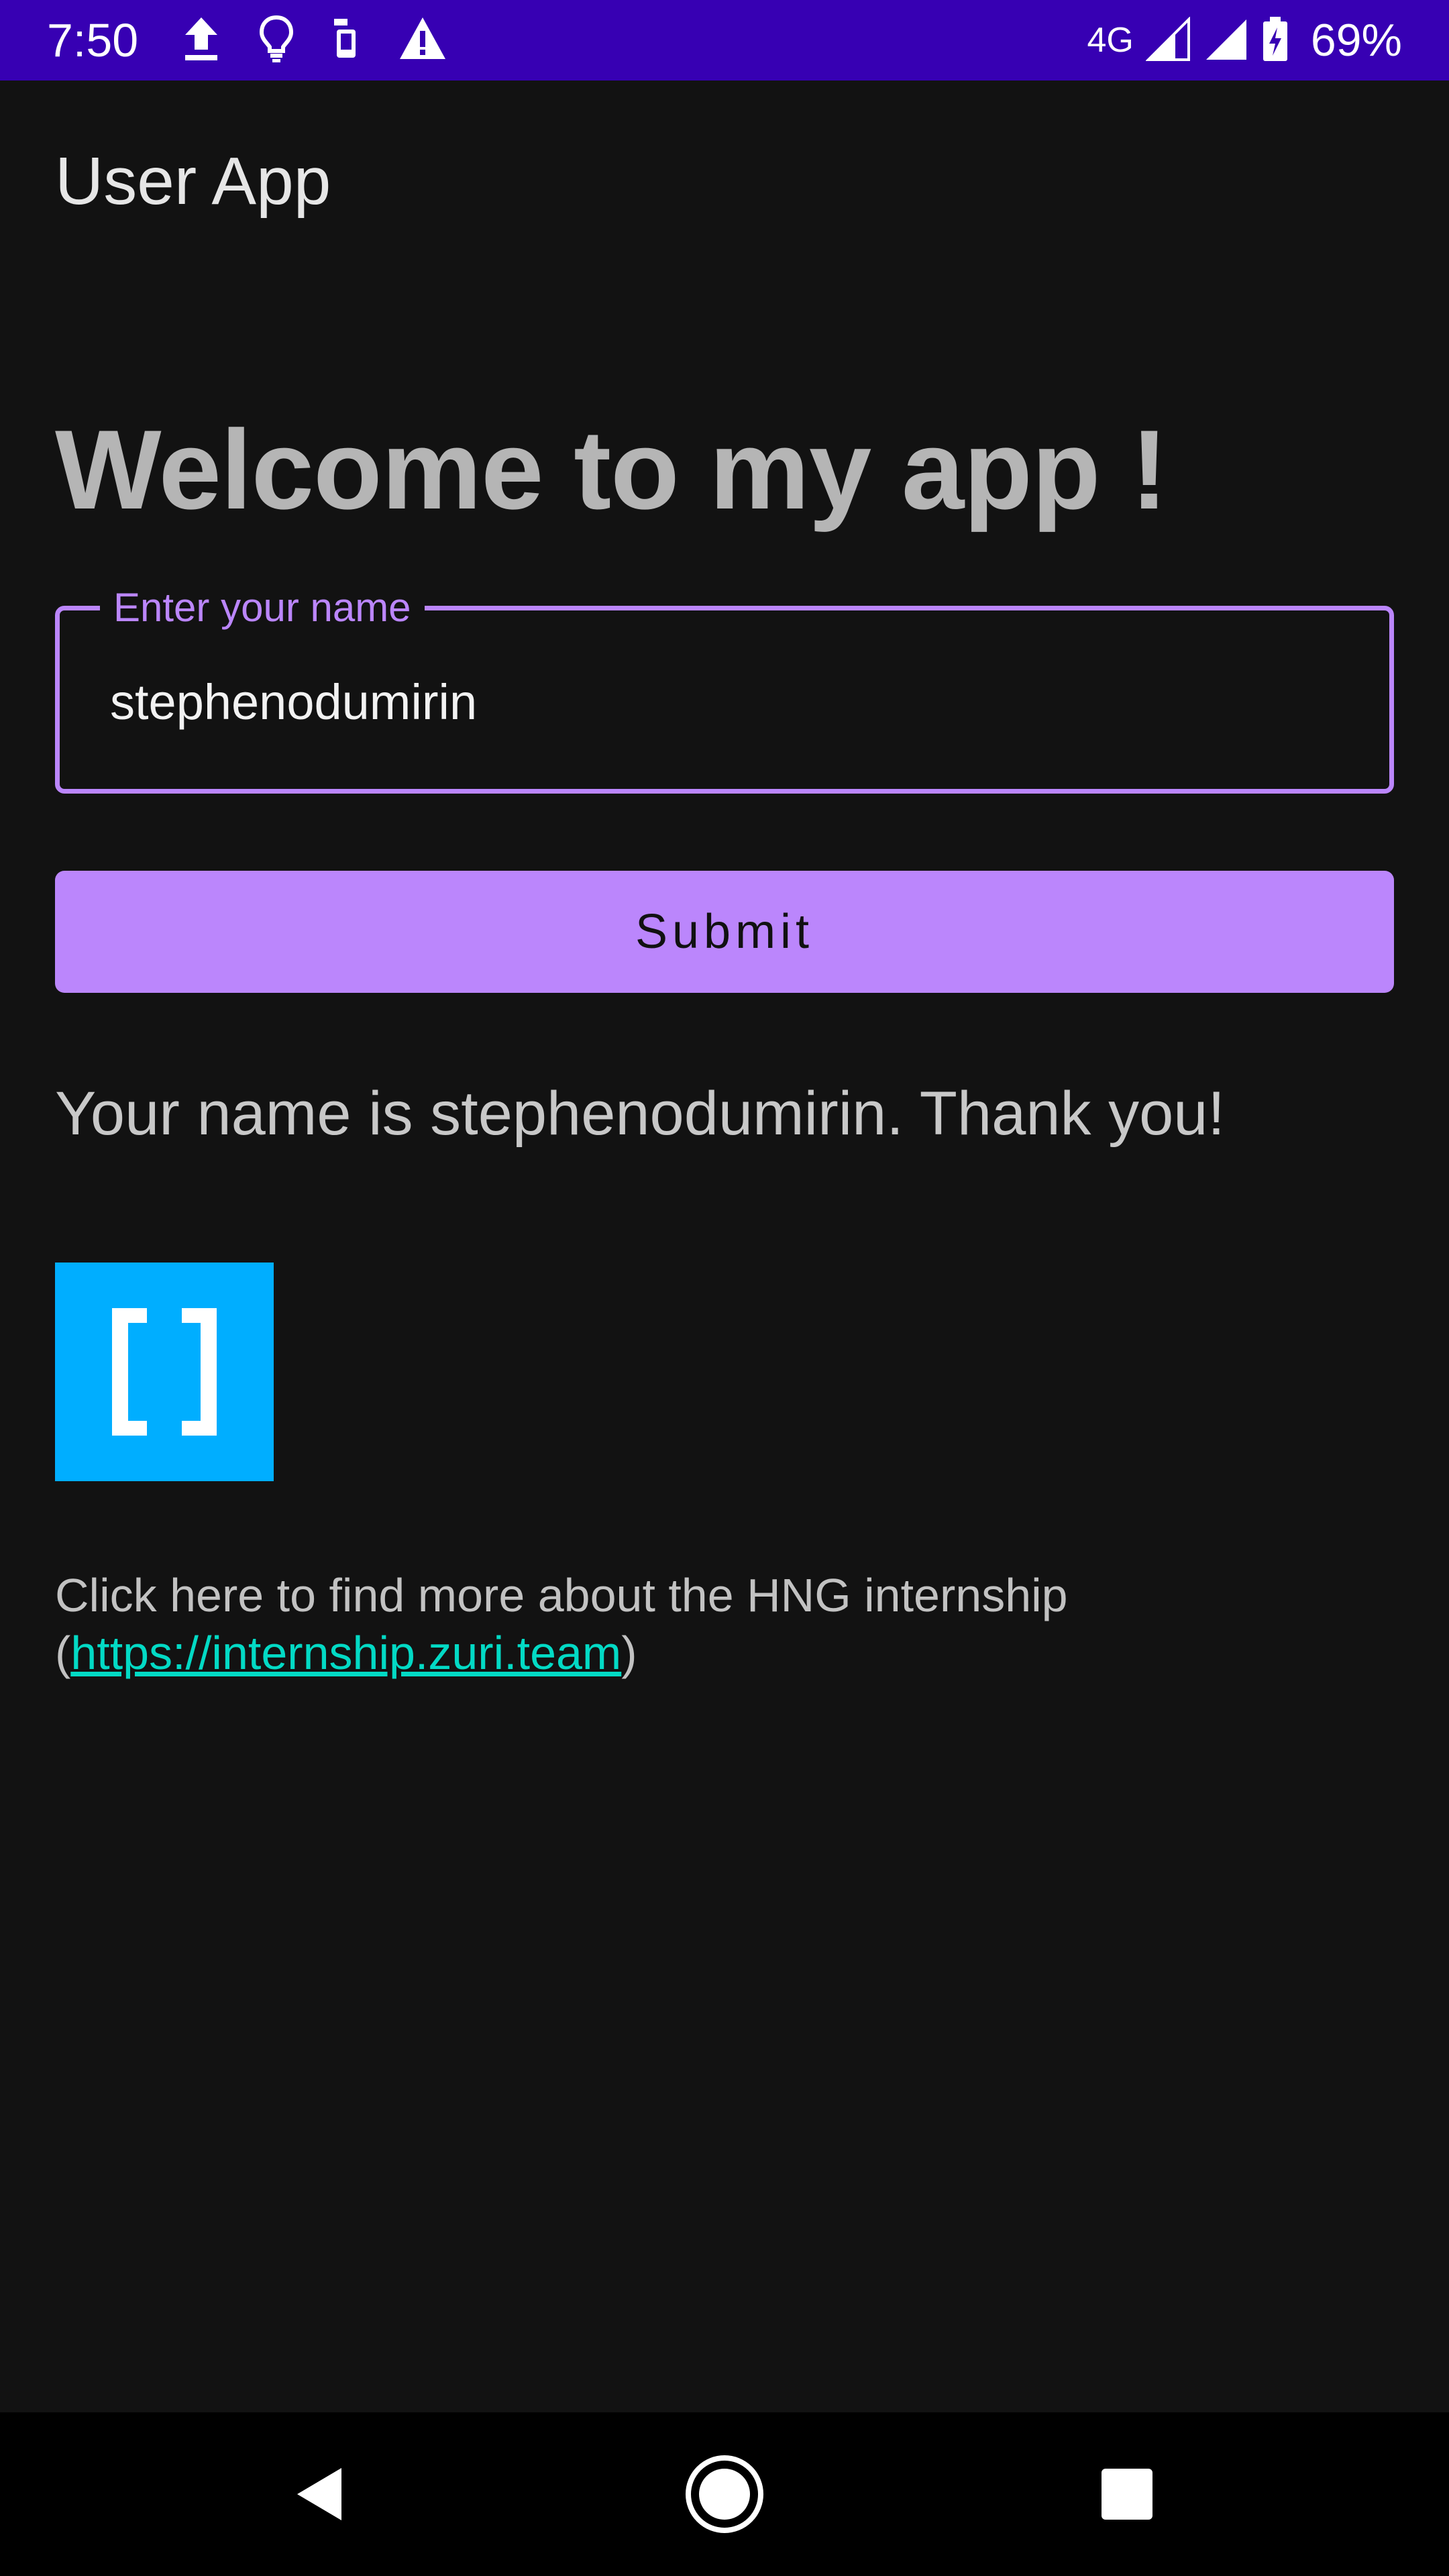 Image resolution: width=1449 pixels, height=2576 pixels. I want to click on lightbulb-icon, so click(276, 40).